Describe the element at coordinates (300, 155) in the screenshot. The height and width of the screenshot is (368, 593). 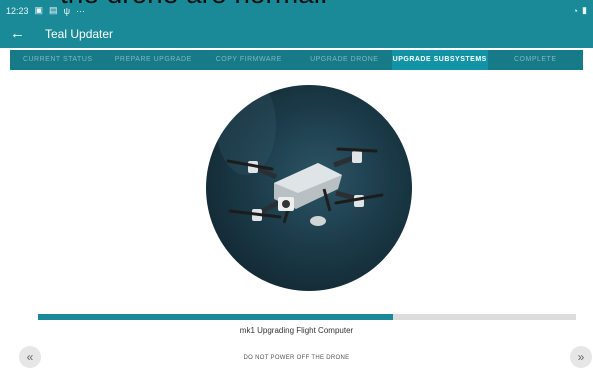
I see `drone-illustration` at that location.